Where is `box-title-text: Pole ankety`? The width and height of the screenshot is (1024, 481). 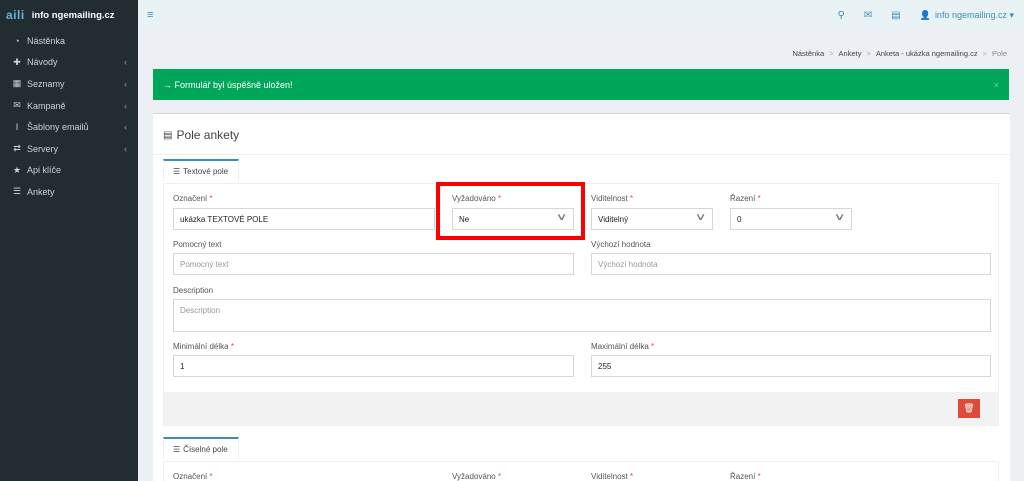 box-title-text: Pole ankety is located at coordinates (208, 135).